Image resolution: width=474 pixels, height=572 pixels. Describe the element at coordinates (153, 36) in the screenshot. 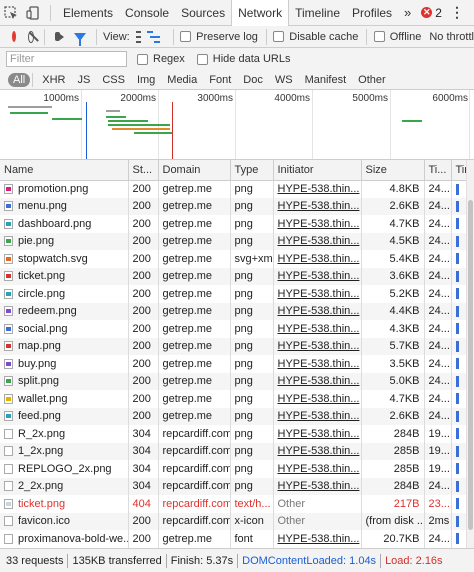

I see `overview-icon` at that location.